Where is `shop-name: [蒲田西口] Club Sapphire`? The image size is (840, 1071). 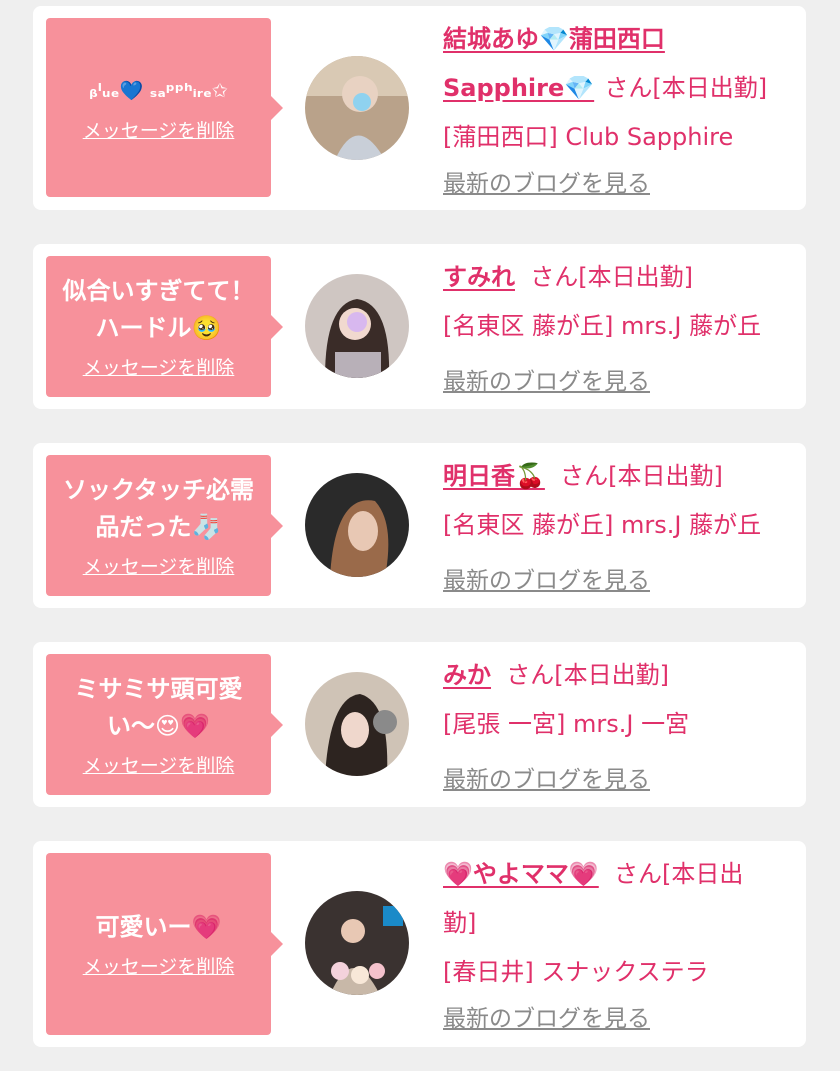 shop-name: [蒲田西口] Club Sapphire is located at coordinates (588, 137).